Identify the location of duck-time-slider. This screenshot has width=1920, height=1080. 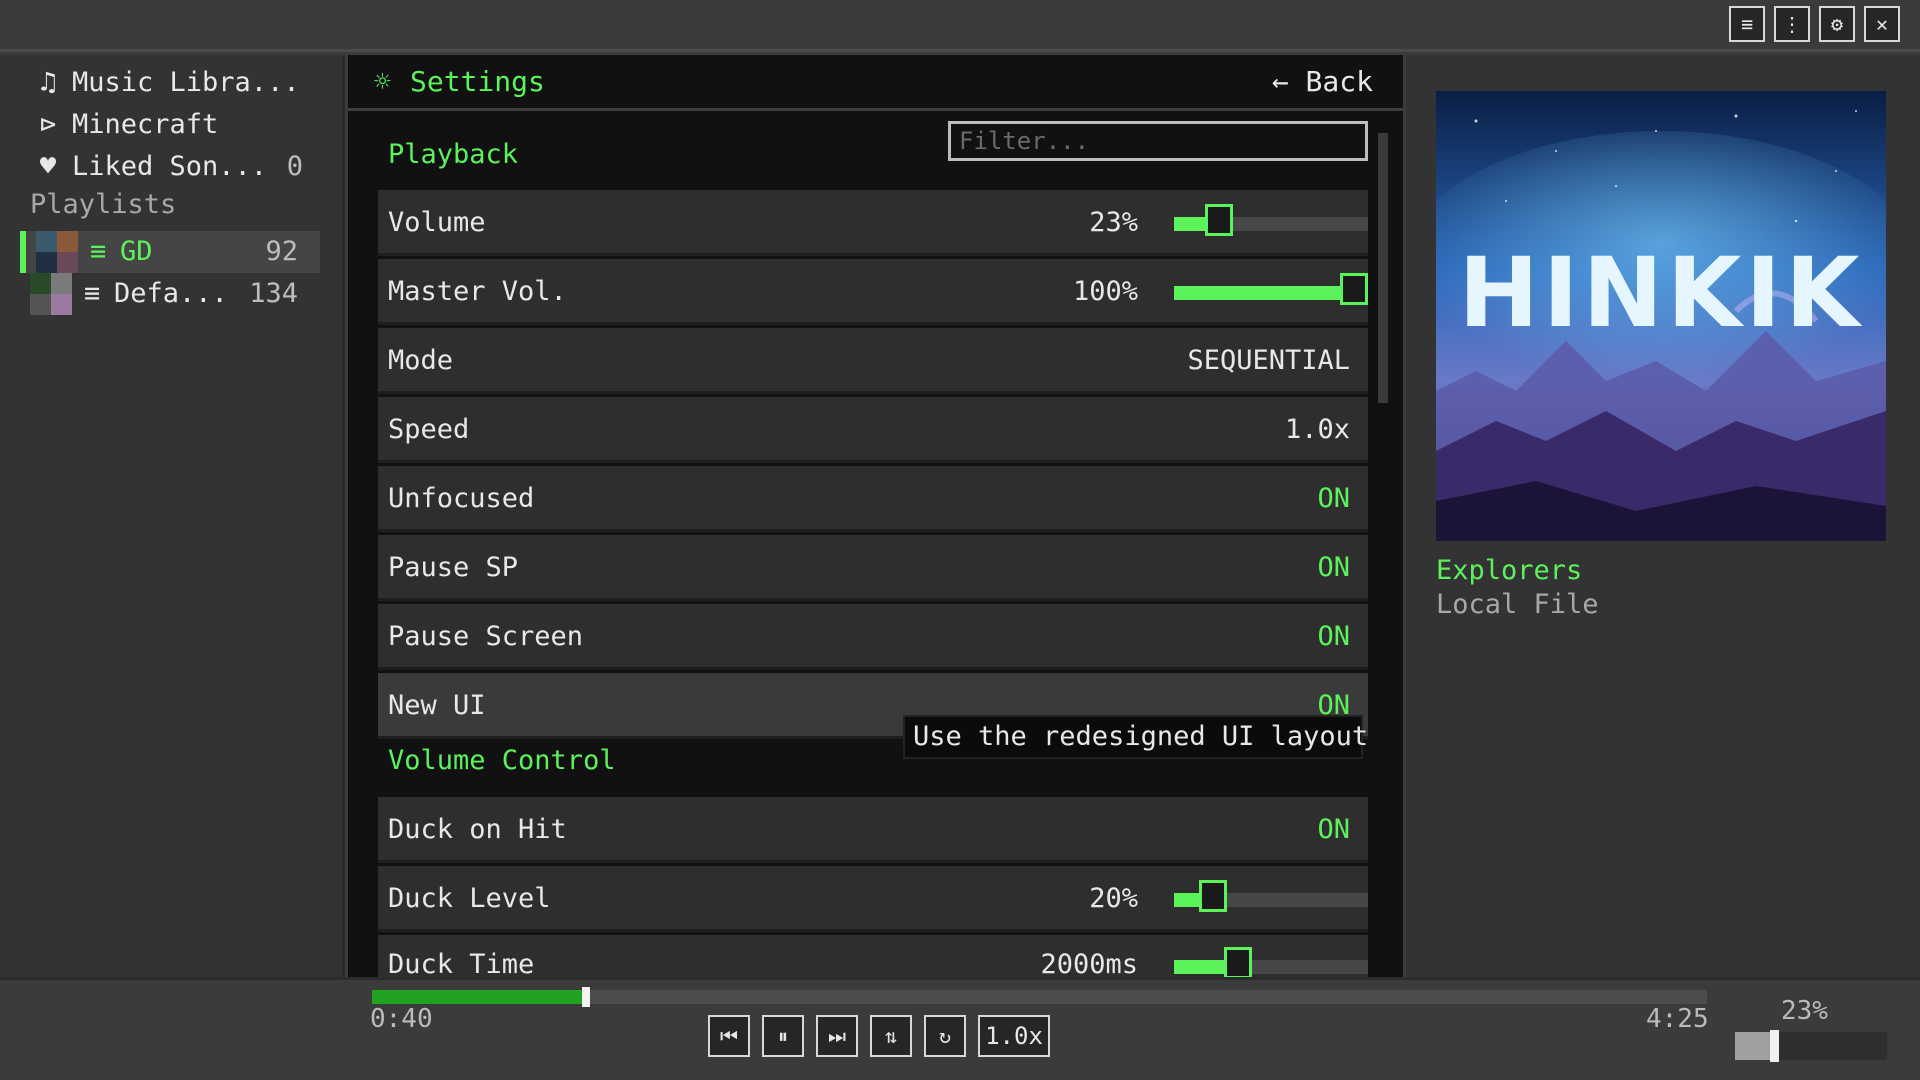
(1271, 963).